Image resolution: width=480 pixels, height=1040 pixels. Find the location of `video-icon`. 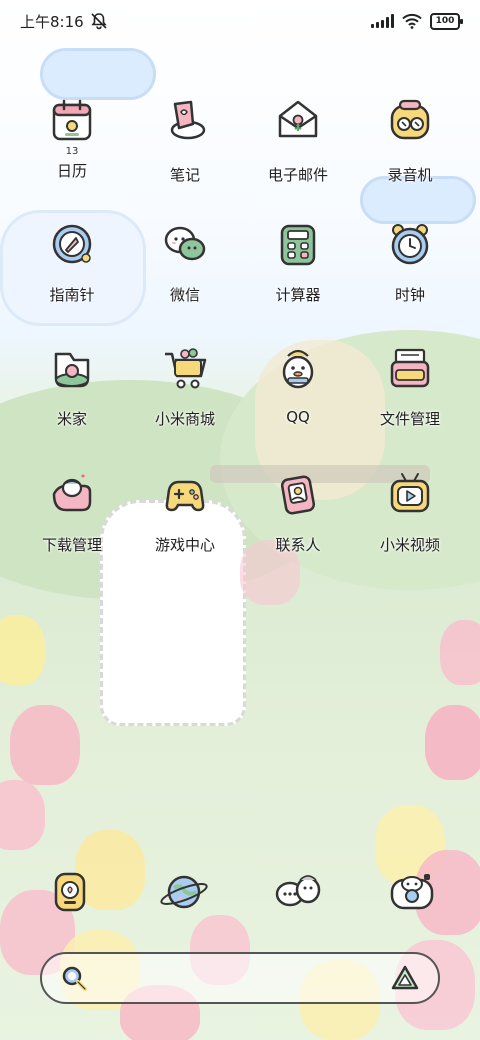

video-icon is located at coordinates (410, 493).